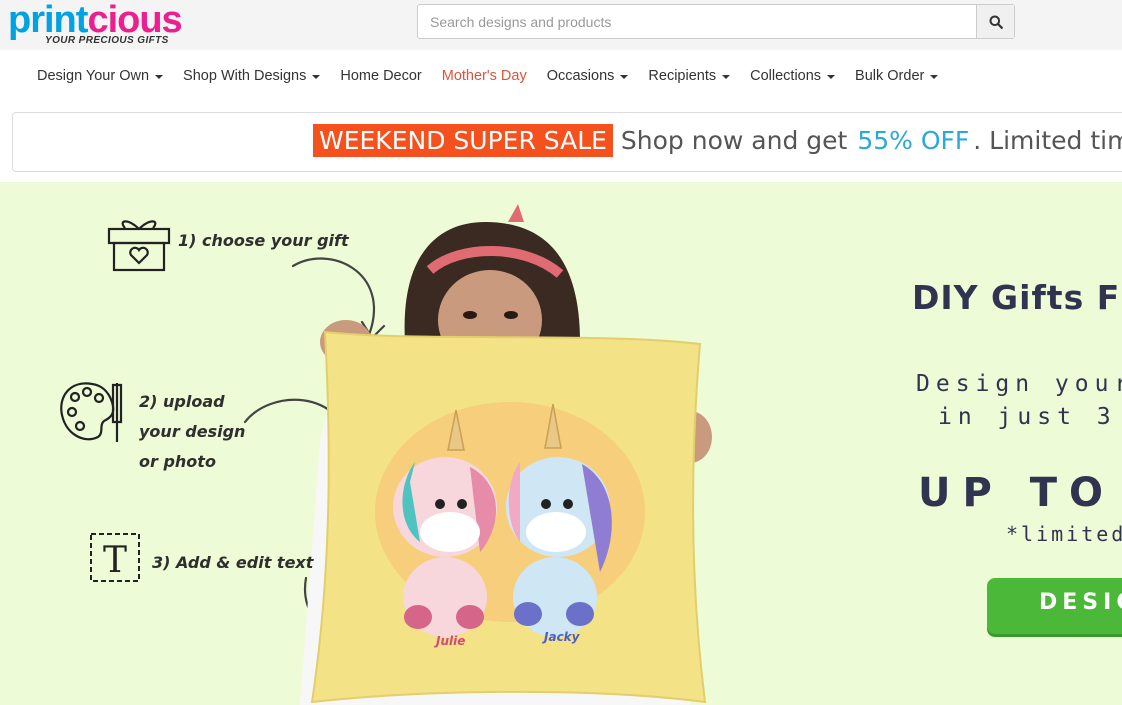 This screenshot has width=1122, height=705. I want to click on nav-item-label: Collections, so click(786, 76).